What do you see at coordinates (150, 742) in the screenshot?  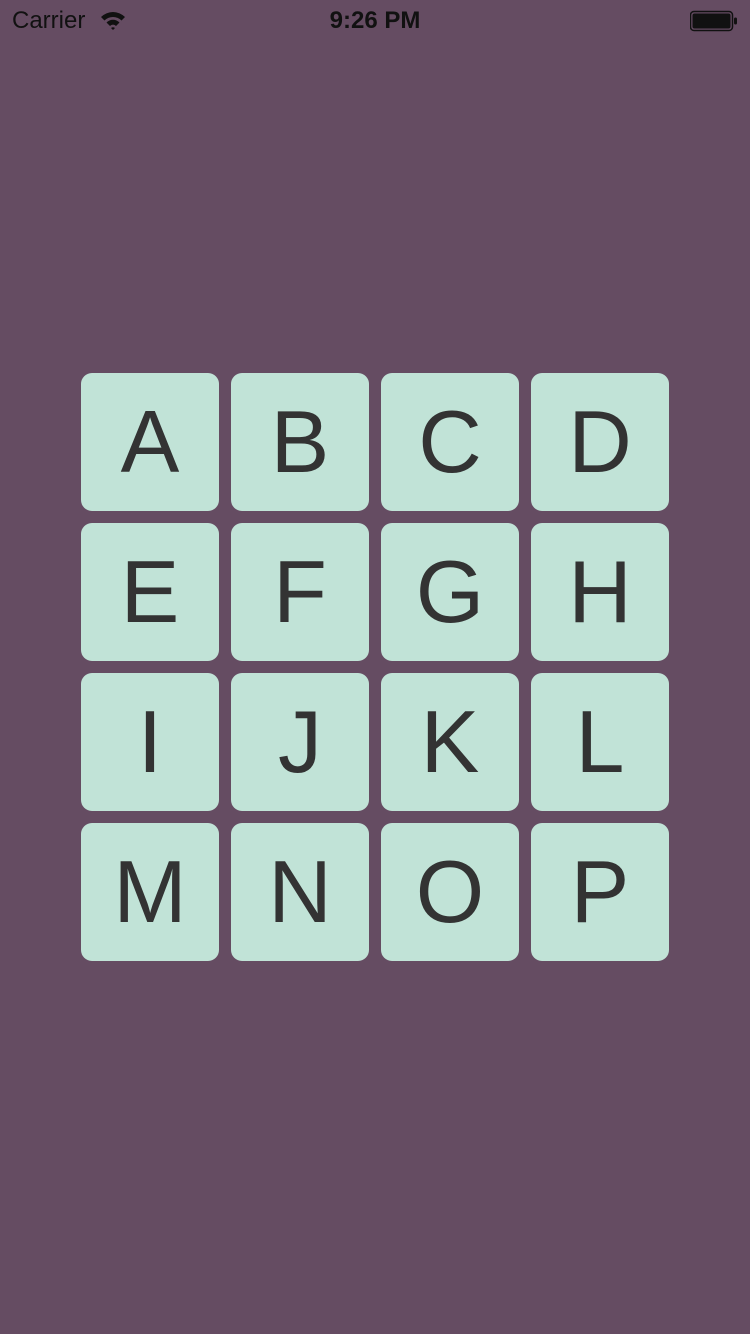 I see `letter-tile-i: I` at bounding box center [150, 742].